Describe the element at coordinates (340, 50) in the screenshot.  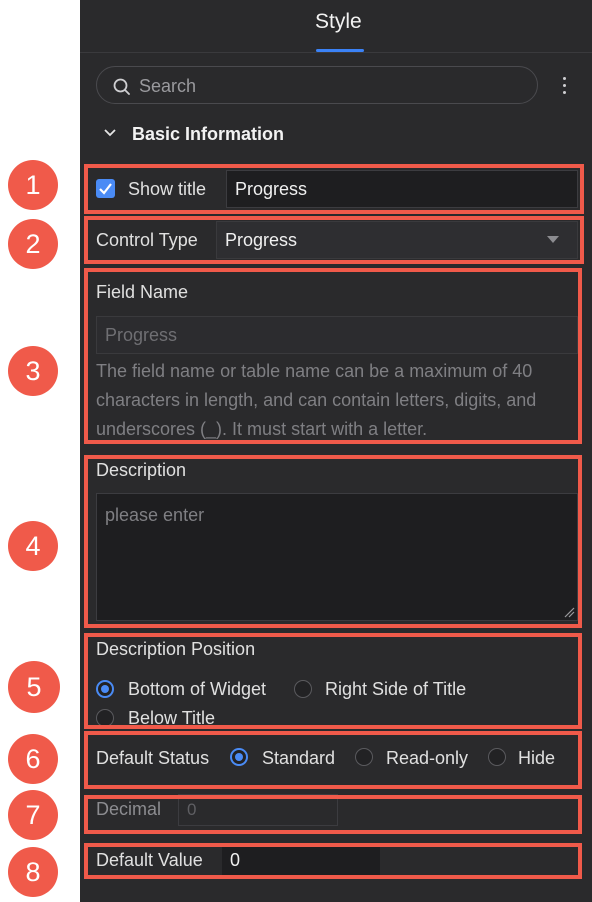
I see `tab-active-indicator` at that location.